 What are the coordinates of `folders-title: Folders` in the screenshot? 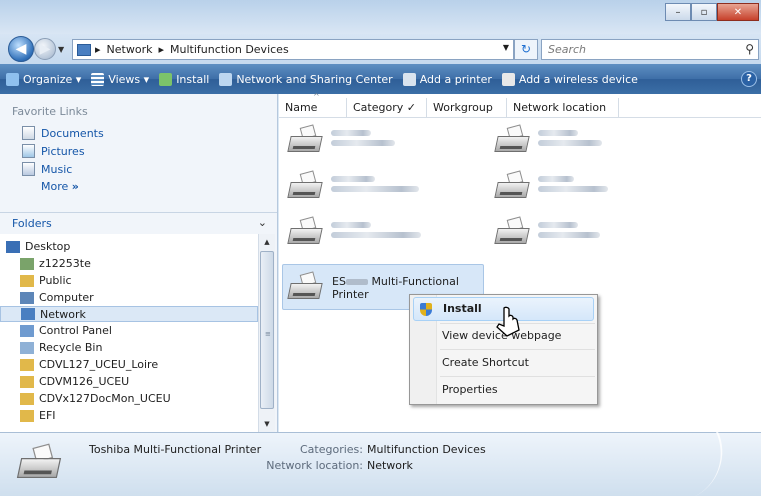 It's located at (32, 223).